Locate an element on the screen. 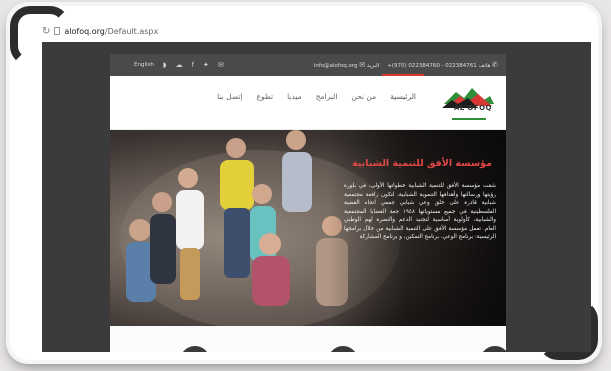 The height and width of the screenshot is (371, 611). address-bar: ↻ alofoq.org/Default.aspx is located at coordinates (100, 31).